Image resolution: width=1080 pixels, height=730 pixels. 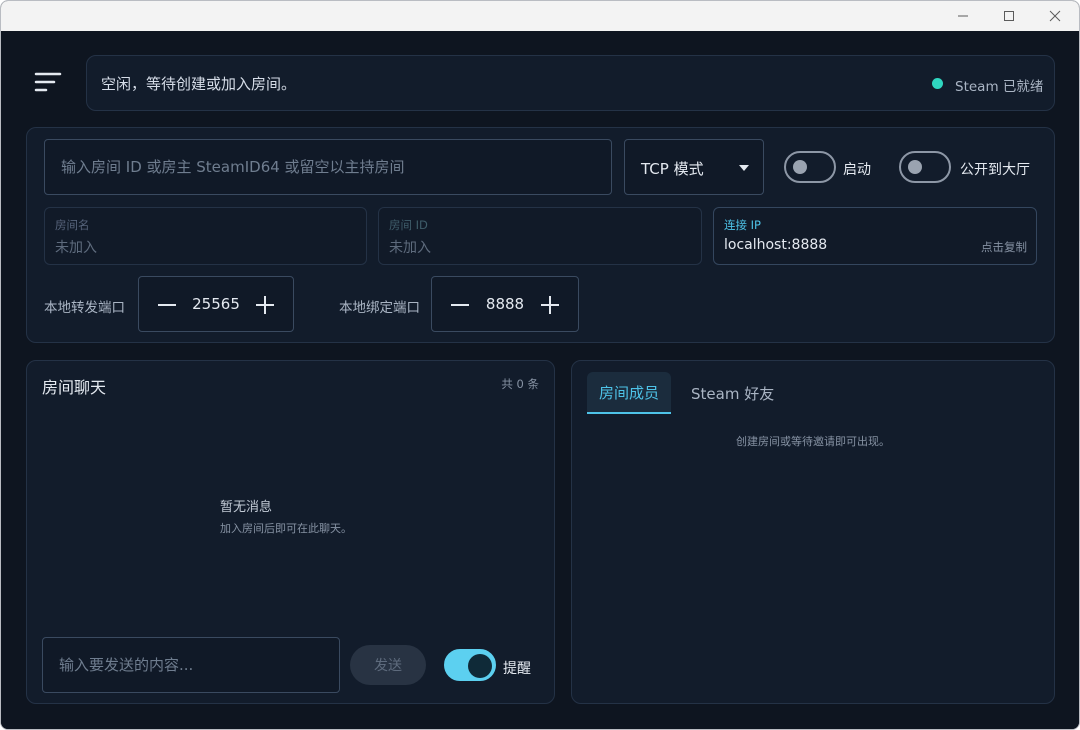 I want to click on steam-status-dot, so click(x=937, y=83).